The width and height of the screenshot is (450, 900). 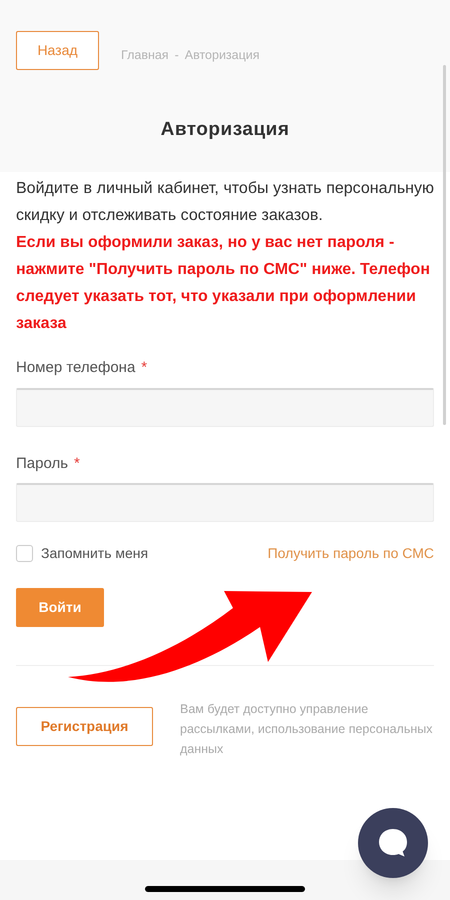 What do you see at coordinates (24, 553) in the screenshot?
I see `checkbox` at bounding box center [24, 553].